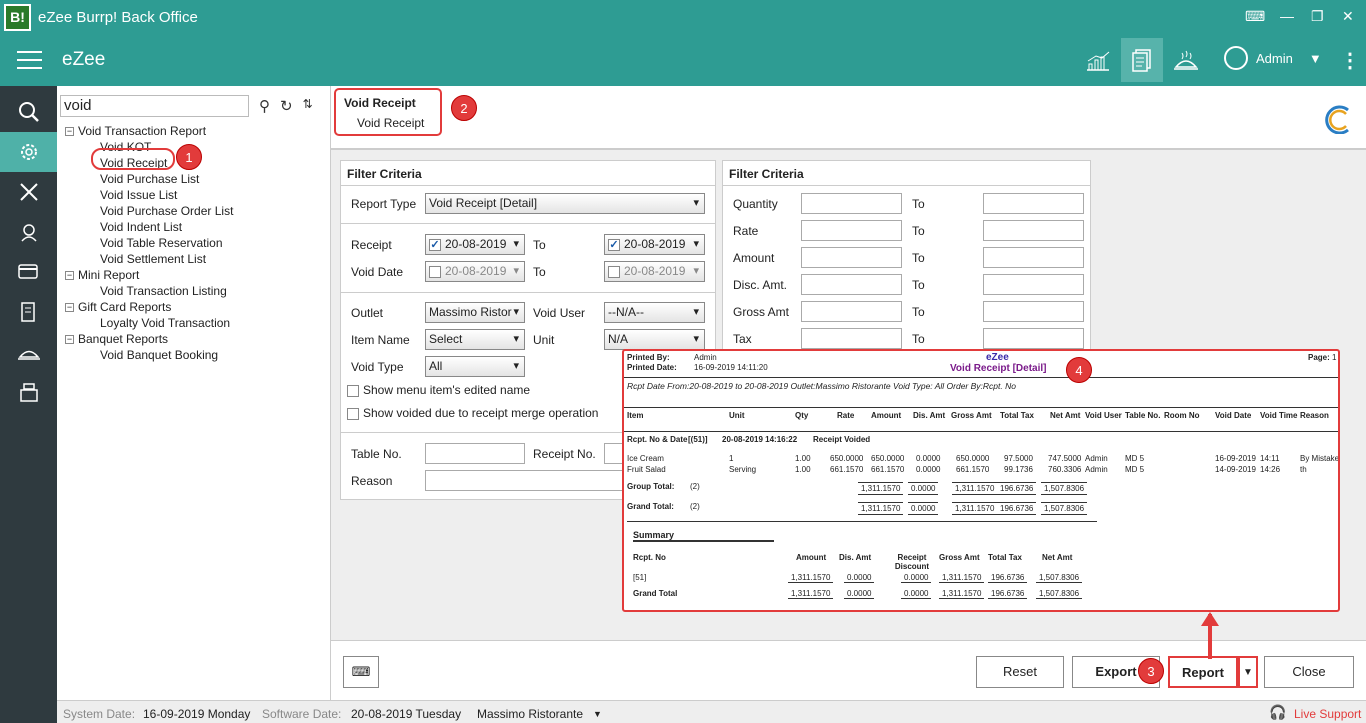  I want to click on sort-icon: ⇅, so click(308, 106).